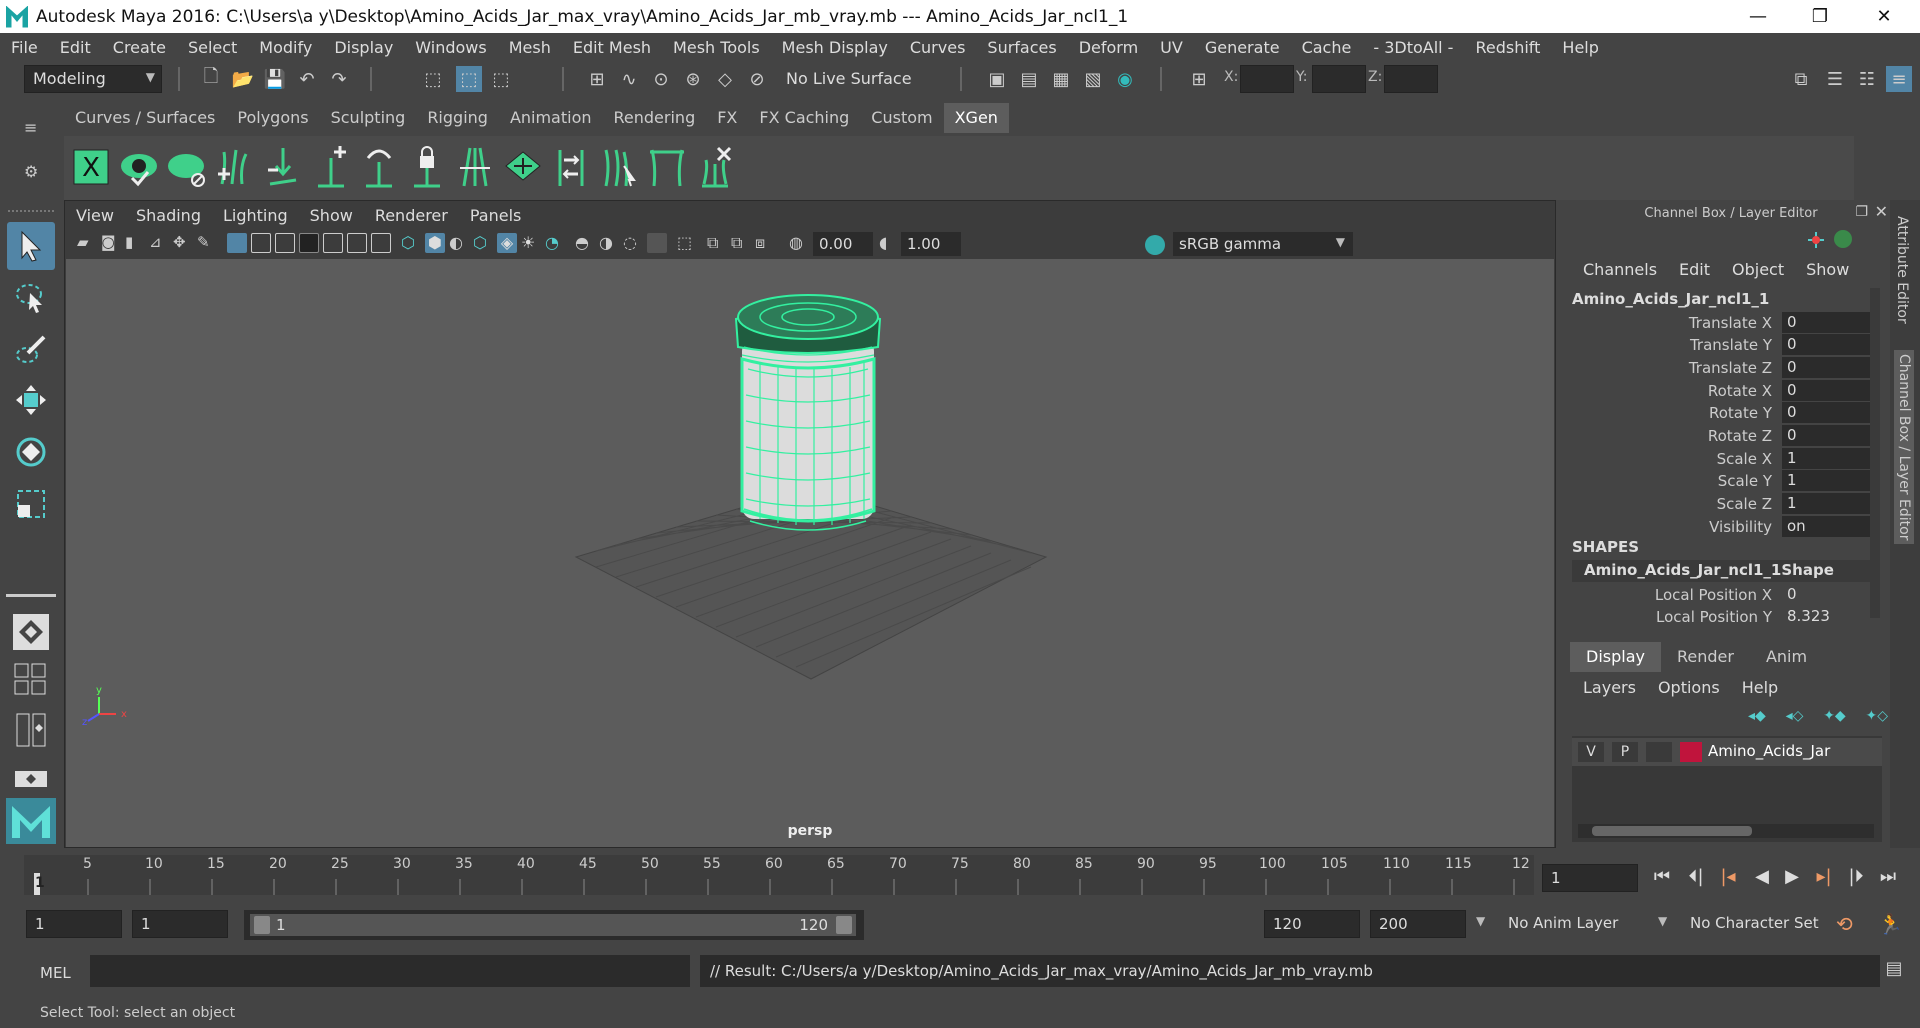 Image resolution: width=1920 pixels, height=1028 pixels. What do you see at coordinates (1411, 79) in the screenshot?
I see `z-input` at bounding box center [1411, 79].